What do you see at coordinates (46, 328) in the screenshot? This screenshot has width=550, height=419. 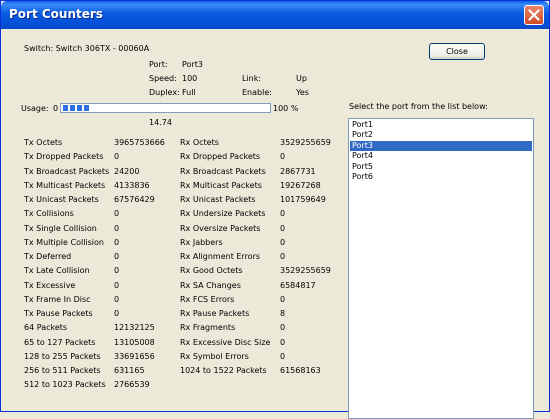 I see `tx-counter-label: 64 Packets` at bounding box center [46, 328].